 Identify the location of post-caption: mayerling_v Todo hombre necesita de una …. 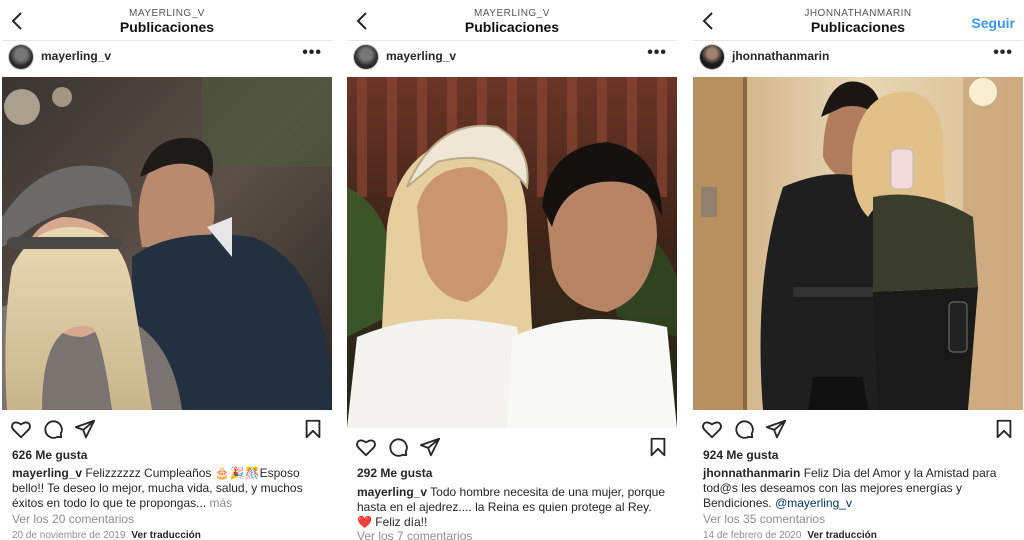
(513, 507).